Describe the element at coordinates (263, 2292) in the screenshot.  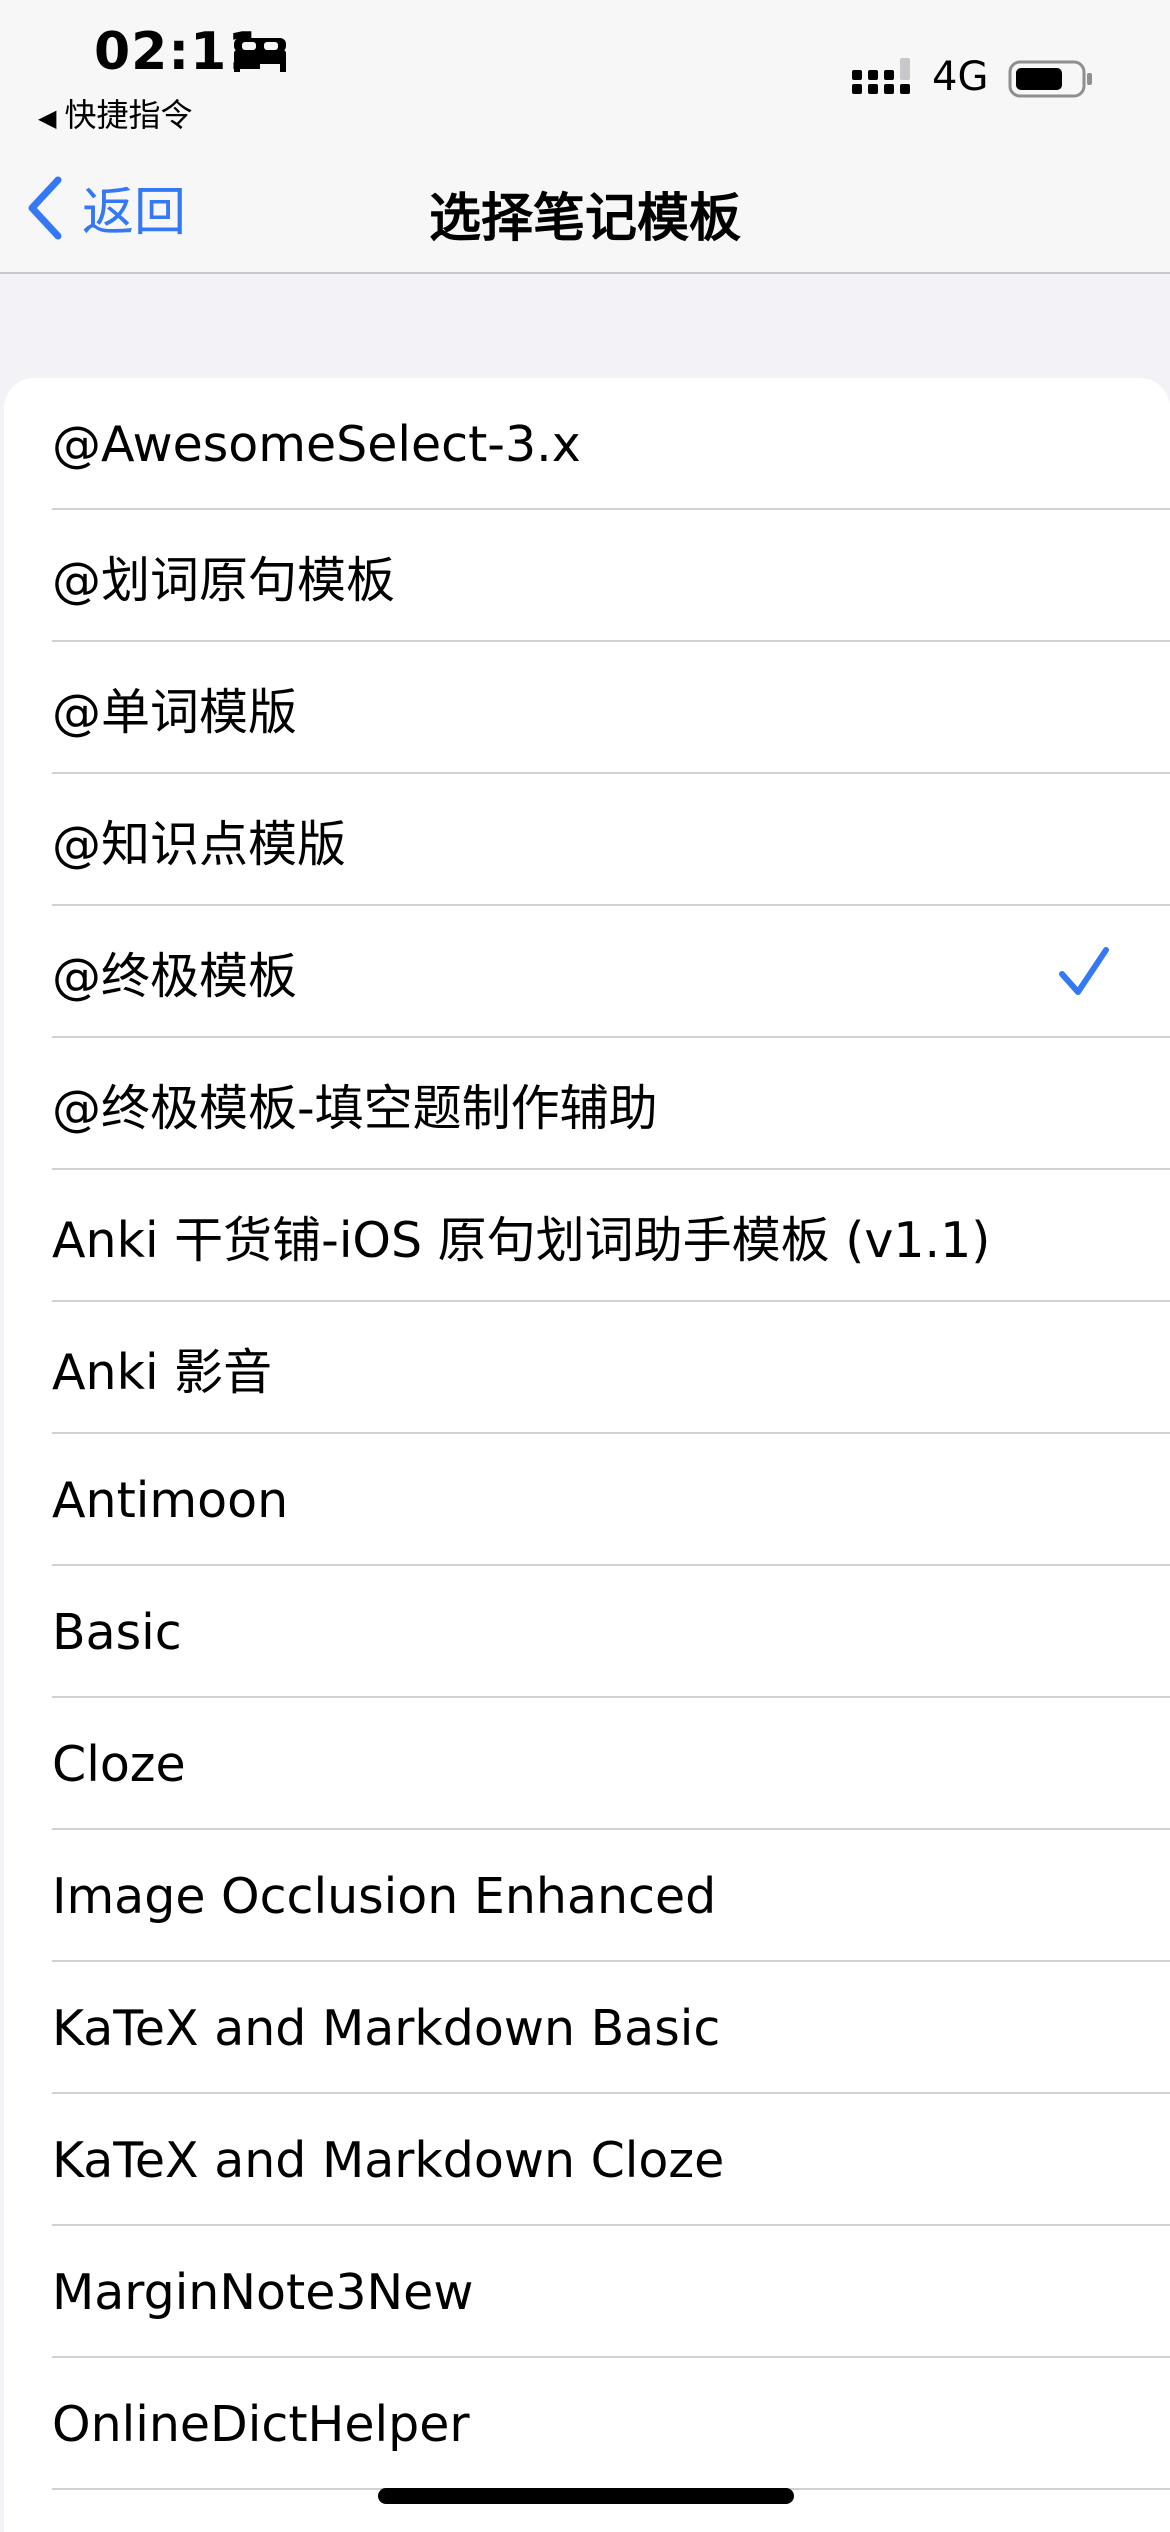
I see `template-name: MarginNote3New` at that location.